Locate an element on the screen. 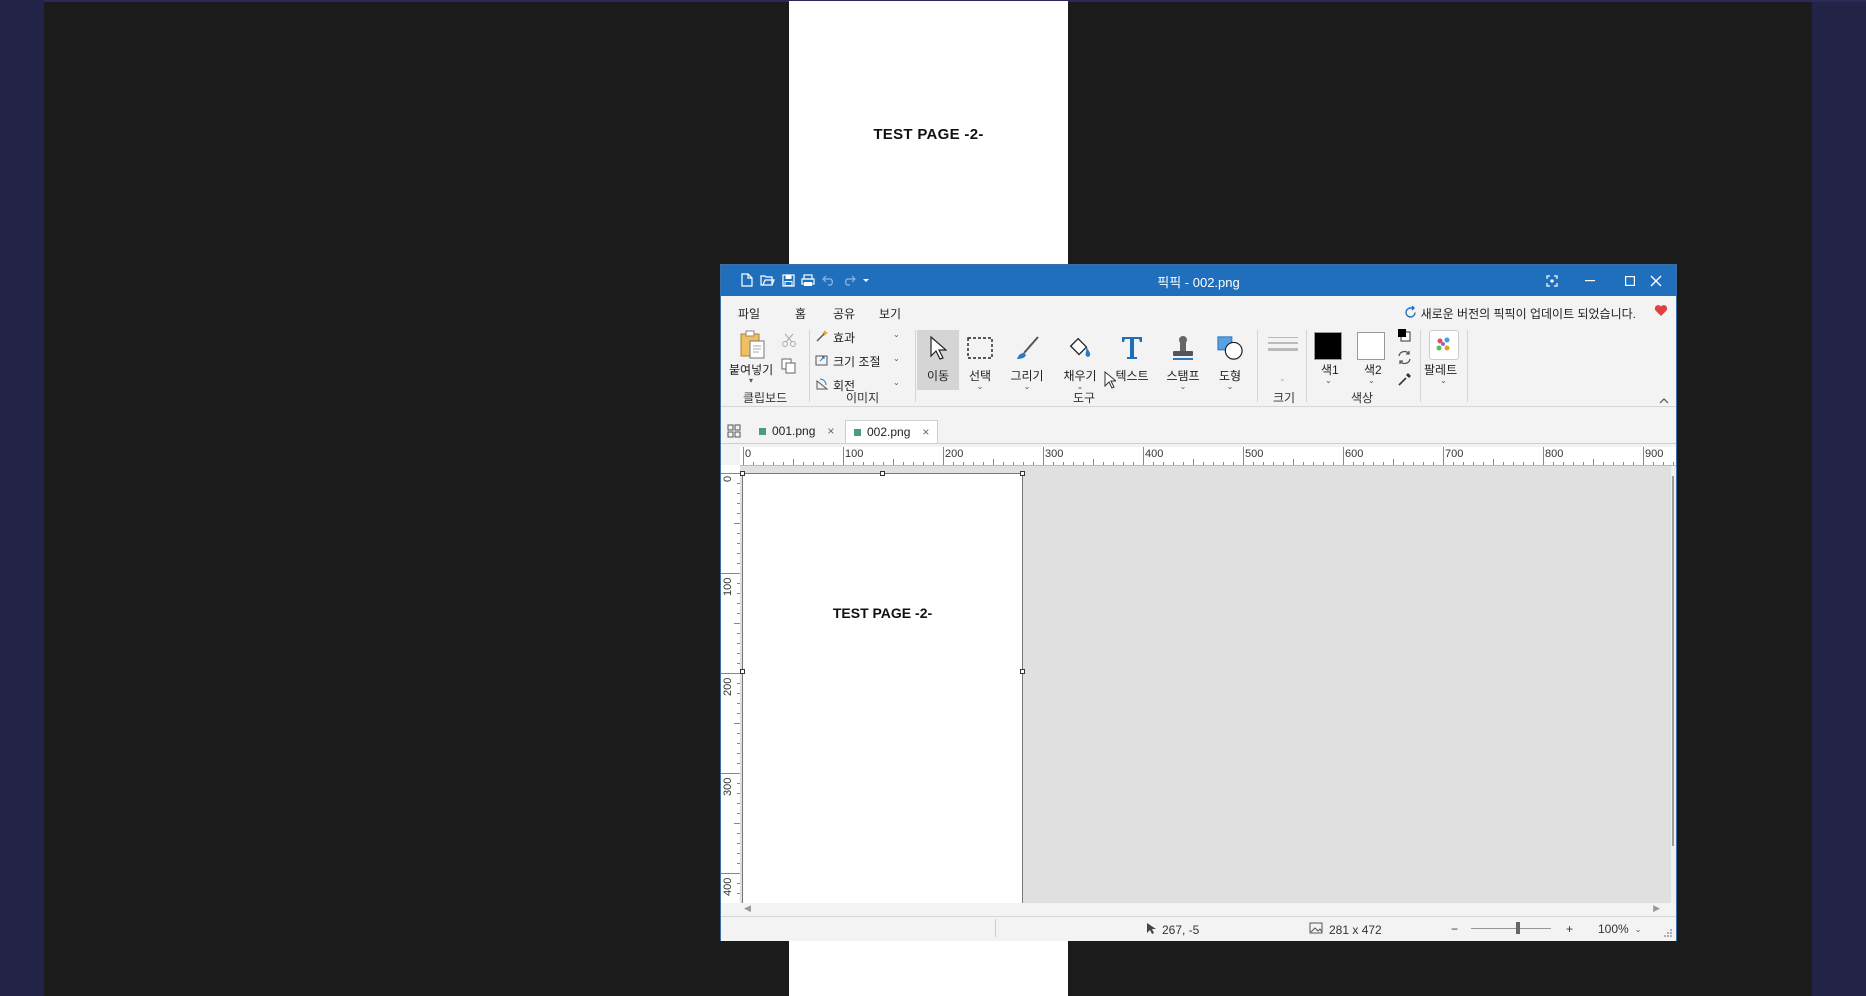  shape-tool-button: 도형 ⌄ is located at coordinates (1230, 360).